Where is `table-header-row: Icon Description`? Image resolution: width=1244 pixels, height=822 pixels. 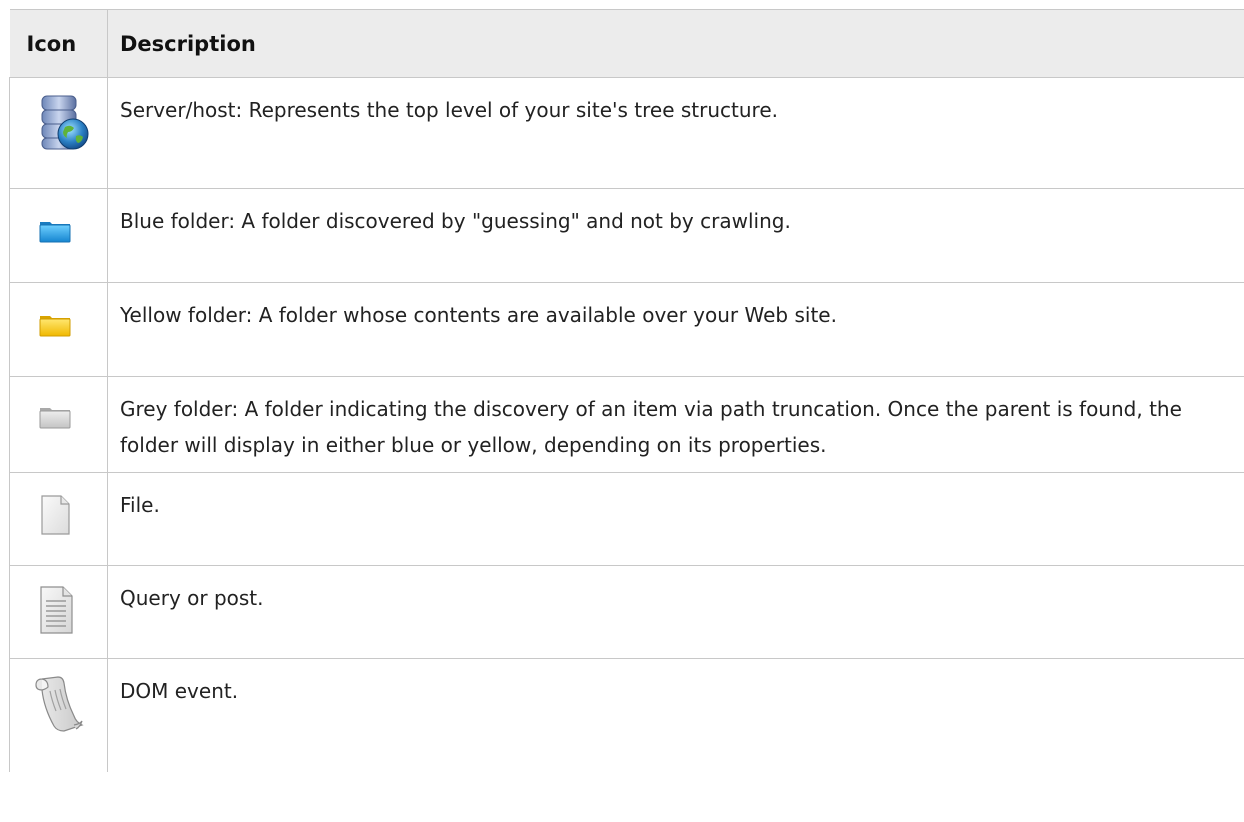 table-header-row: Icon Description is located at coordinates (626, 43).